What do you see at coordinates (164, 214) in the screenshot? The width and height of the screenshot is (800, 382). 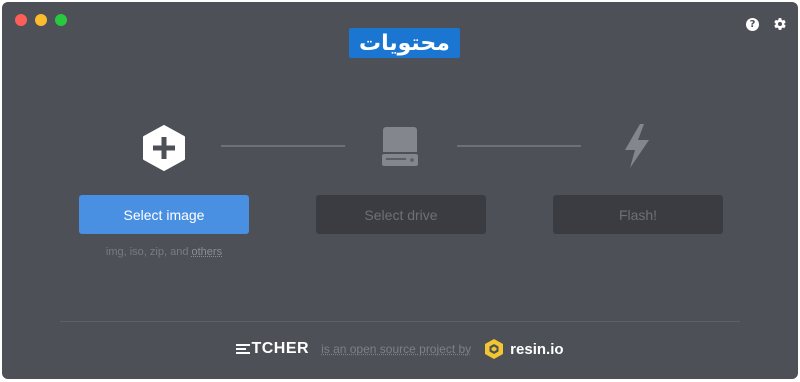 I see `select-image-button: Select image` at bounding box center [164, 214].